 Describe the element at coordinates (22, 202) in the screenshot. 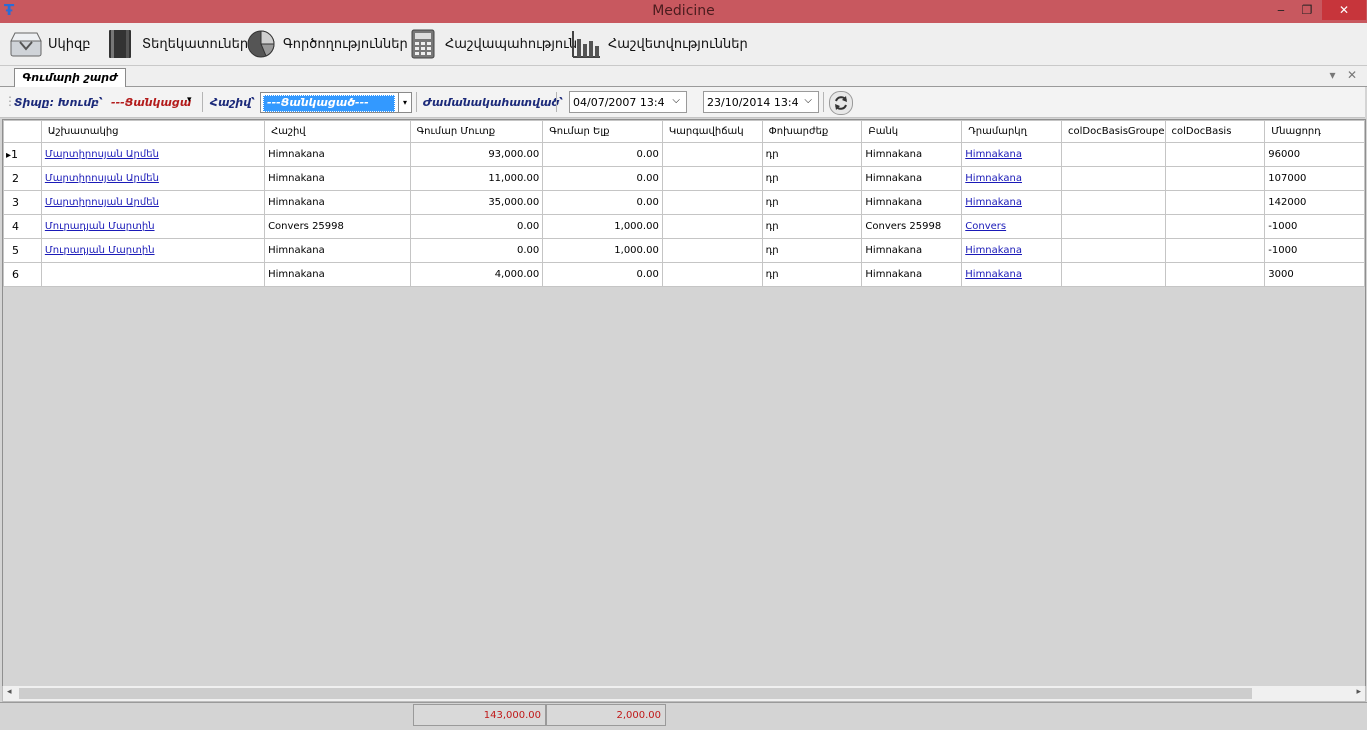

I see `row-header: 3` at that location.